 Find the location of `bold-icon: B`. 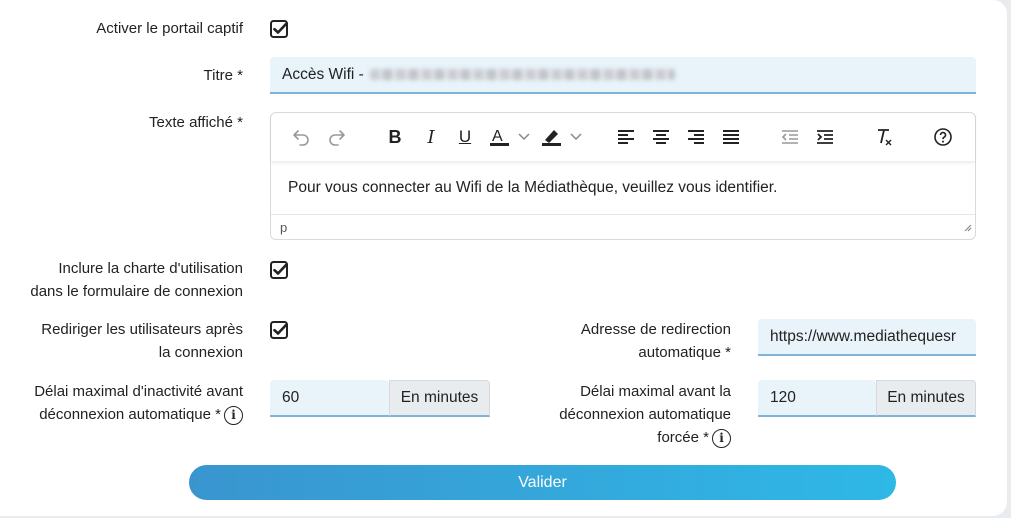

bold-icon: B is located at coordinates (395, 137).